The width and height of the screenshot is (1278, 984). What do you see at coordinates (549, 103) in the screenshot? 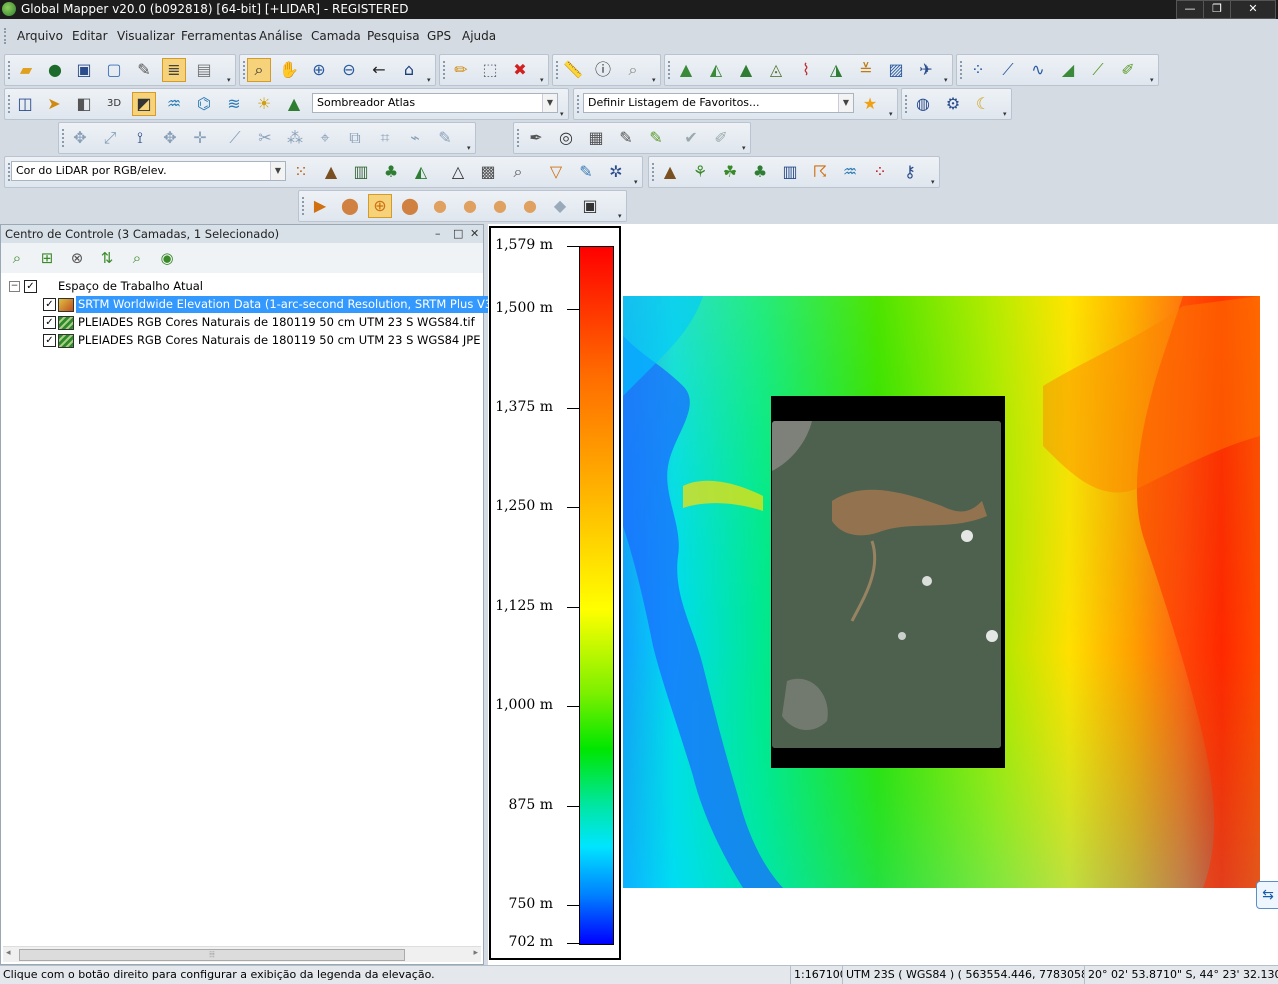
I see `chevron-down-icon: ▼` at bounding box center [549, 103].